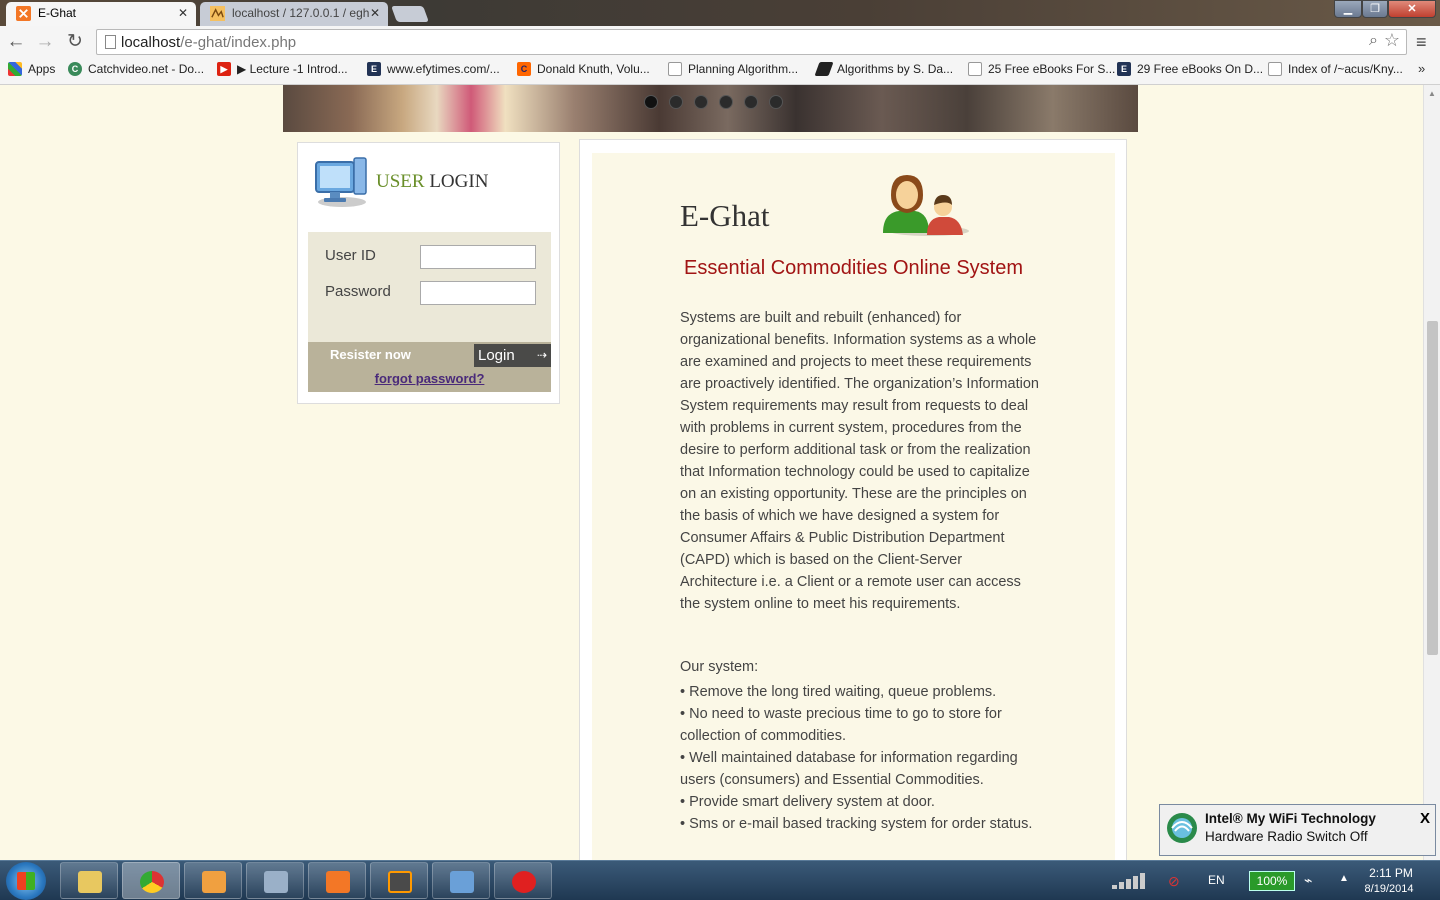 Image resolution: width=1440 pixels, height=900 pixels. I want to click on windows-logo-icon, so click(26, 881).